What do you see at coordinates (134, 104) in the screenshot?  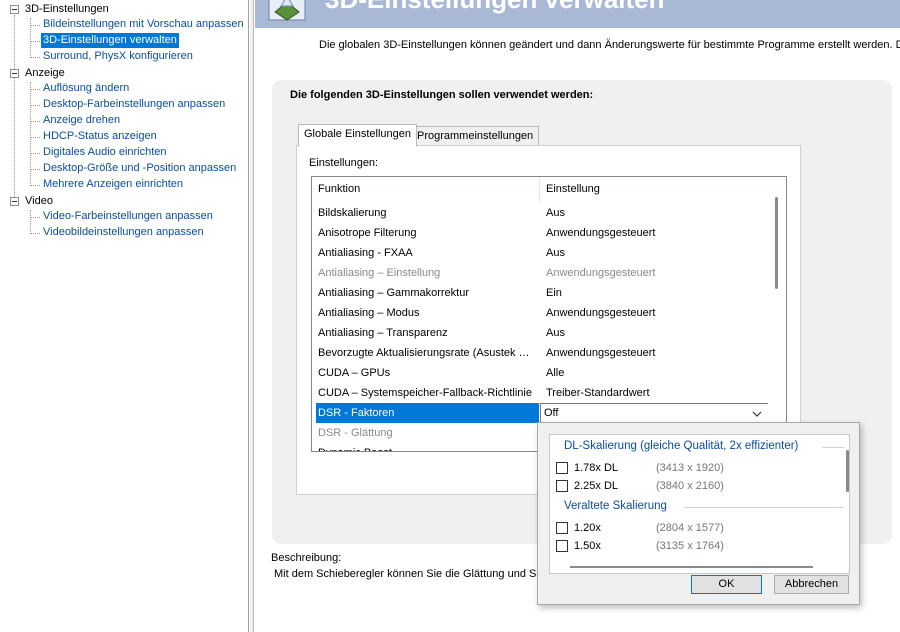 I see `tree-item-desktop-color: Desktop-Farbeinstellungen anpassen` at bounding box center [134, 104].